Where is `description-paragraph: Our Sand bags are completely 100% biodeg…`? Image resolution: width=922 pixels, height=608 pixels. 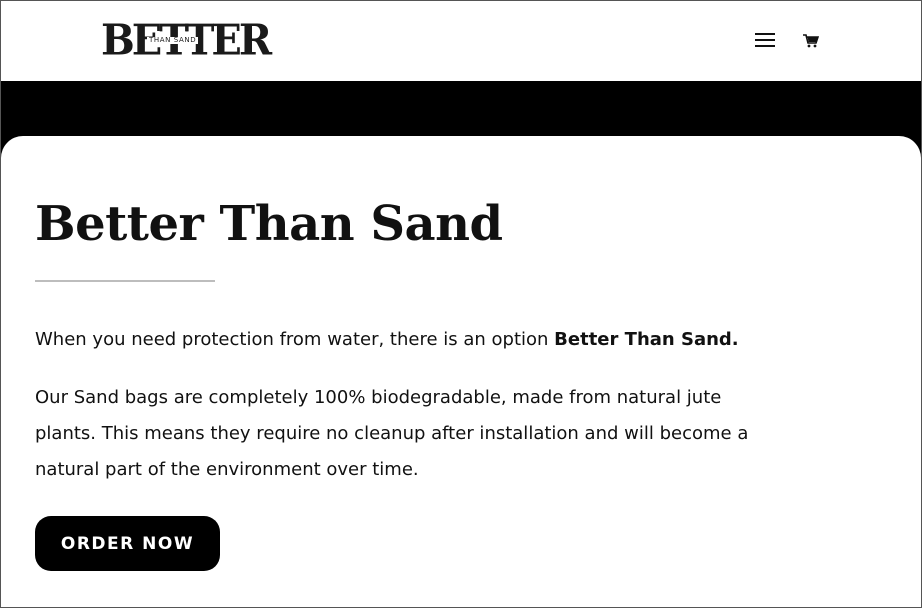 description-paragraph: Our Sand bags are completely 100% biodeg… is located at coordinates (392, 433).